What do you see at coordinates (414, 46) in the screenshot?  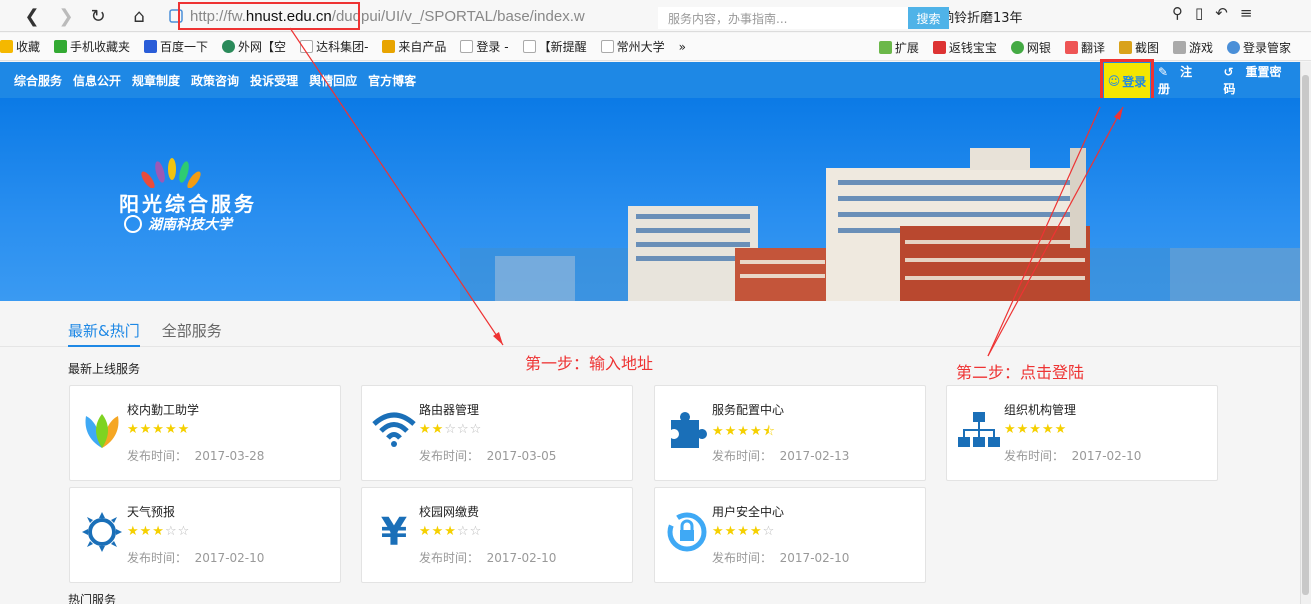 I see `bookmark-item: 来自产品` at bounding box center [414, 46].